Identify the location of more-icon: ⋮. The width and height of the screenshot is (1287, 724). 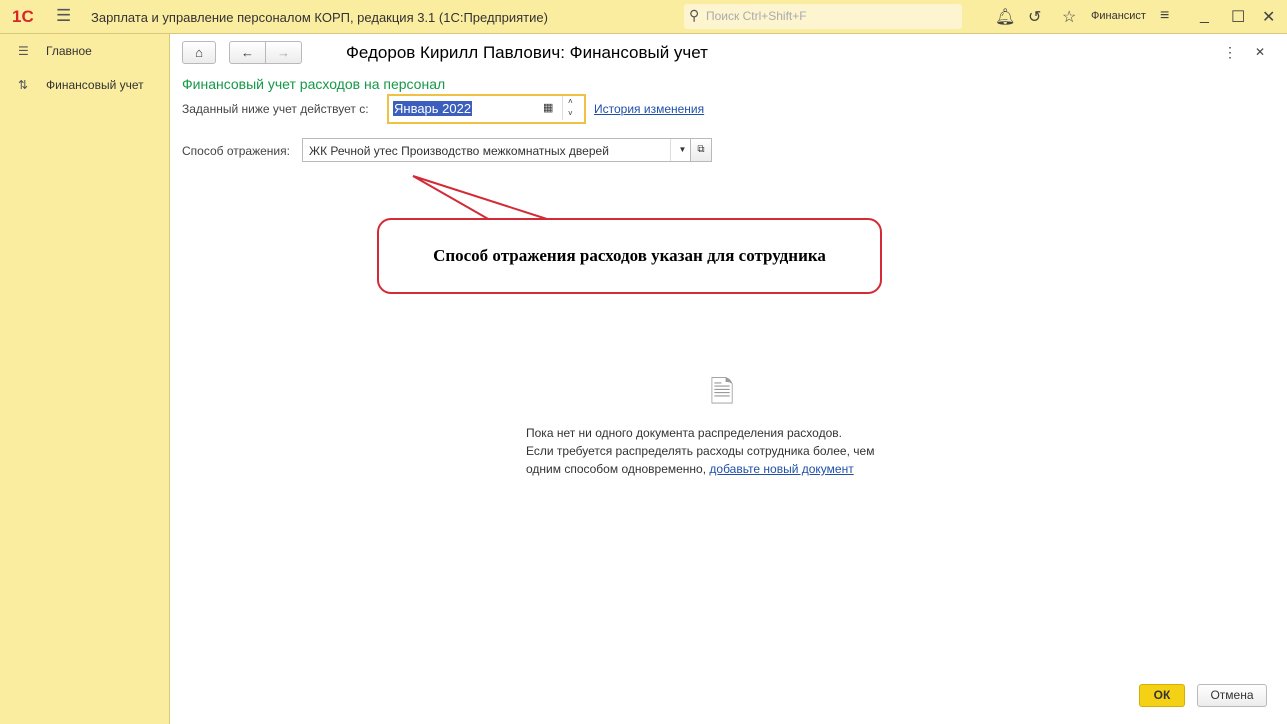
(1230, 52).